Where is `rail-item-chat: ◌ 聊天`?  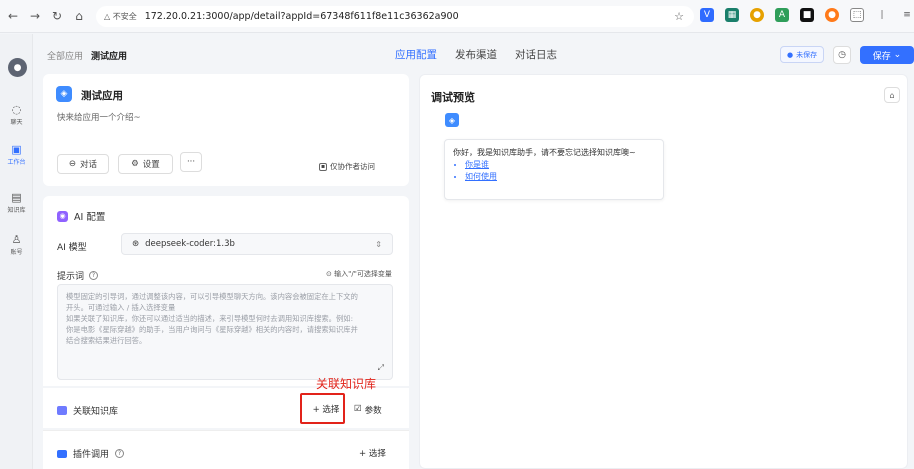 rail-item-chat: ◌ 聊天 is located at coordinates (16, 115).